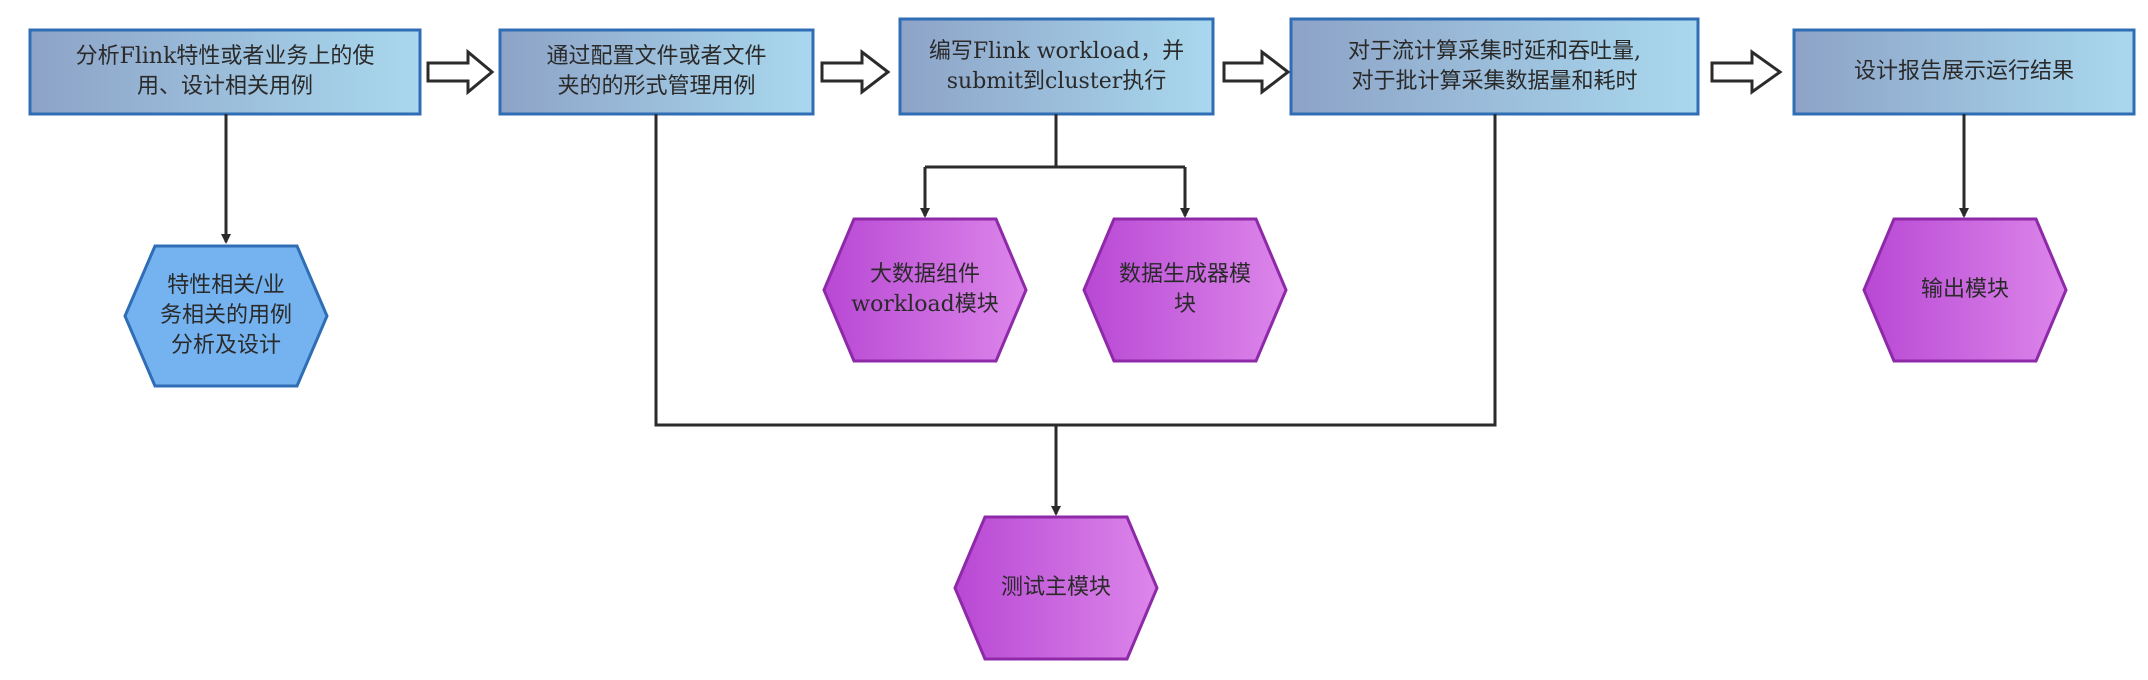  What do you see at coordinates (1184, 289) in the screenshot?
I see `data-generator-label: 数据生成器模 块` at bounding box center [1184, 289].